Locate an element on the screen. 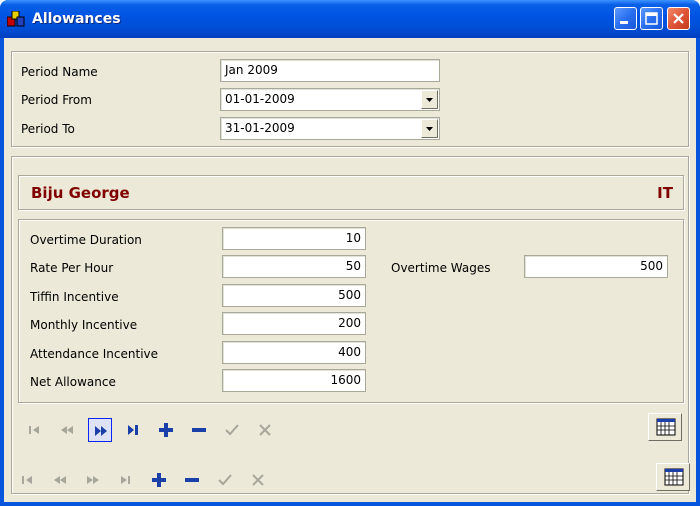 Image resolution: width=700 pixels, height=506 pixels. title-bar: Allowances is located at coordinates (350, 19).